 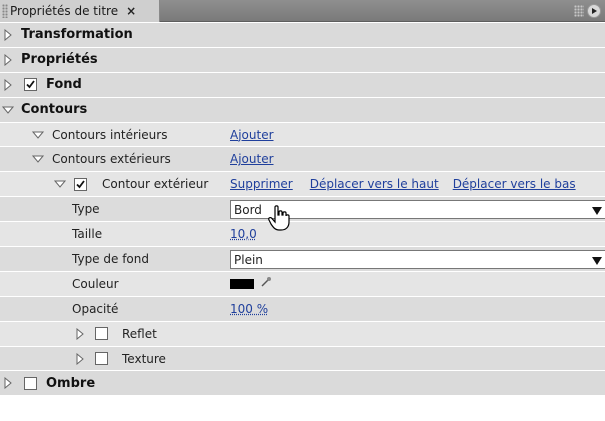 I want to click on row-type-de-fond: Type de fond Plein, so click(x=302, y=259).